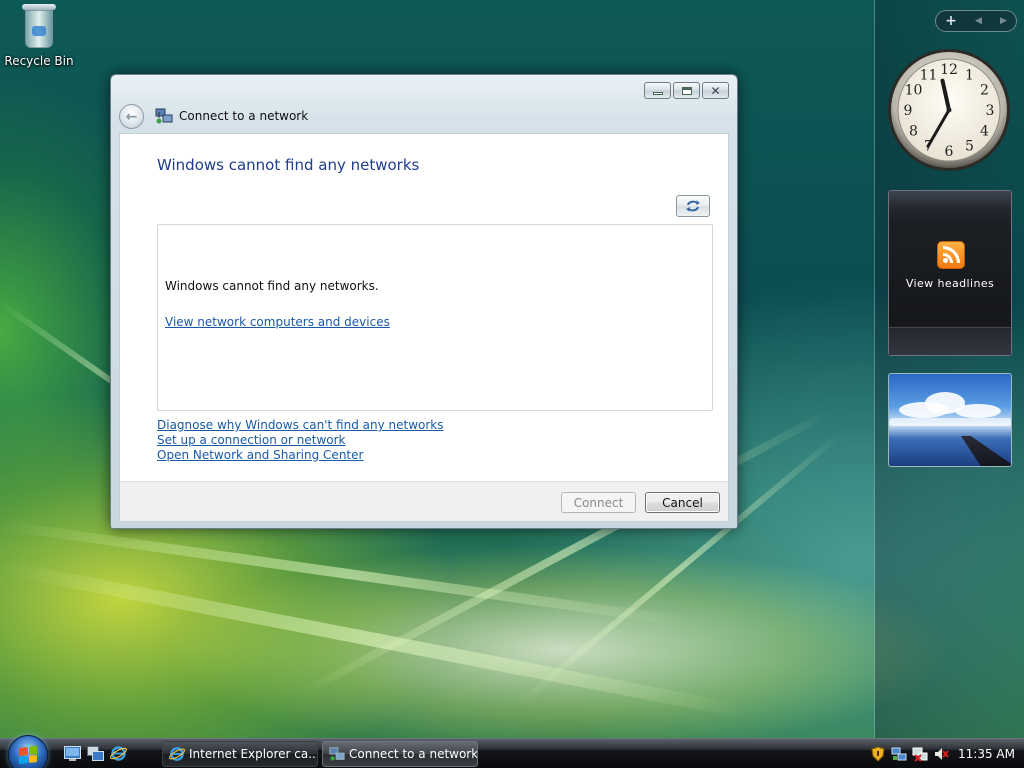  I want to click on start-button, so click(28, 751).